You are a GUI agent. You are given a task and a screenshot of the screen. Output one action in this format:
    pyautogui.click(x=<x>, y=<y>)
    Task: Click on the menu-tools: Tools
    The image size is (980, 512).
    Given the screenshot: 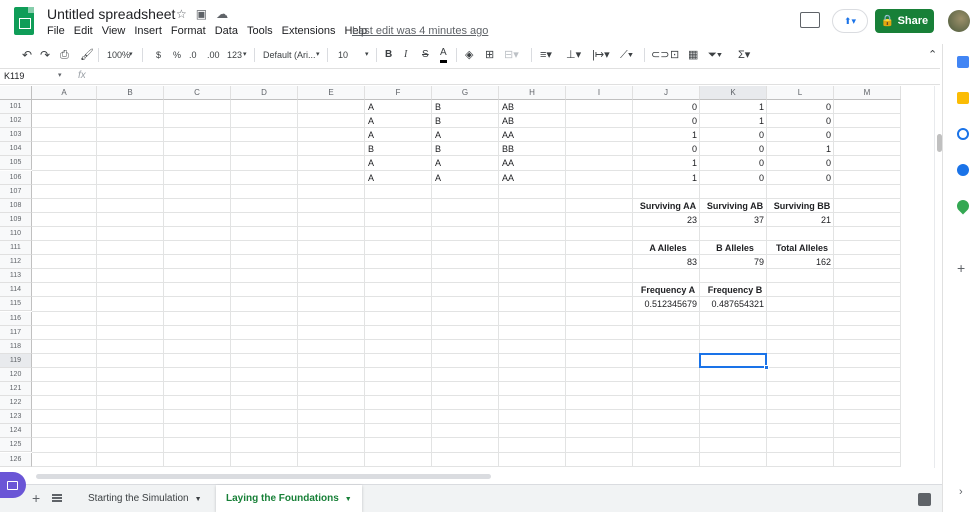 What is the action you would take?
    pyautogui.click(x=260, y=31)
    